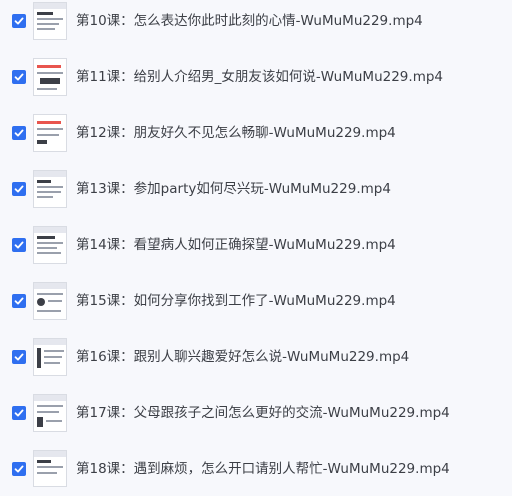 This screenshot has height=496, width=512. I want to click on file-row: 第13课：参加party如何尽兴玩-WuMuMu229.mp4, so click(256, 192).